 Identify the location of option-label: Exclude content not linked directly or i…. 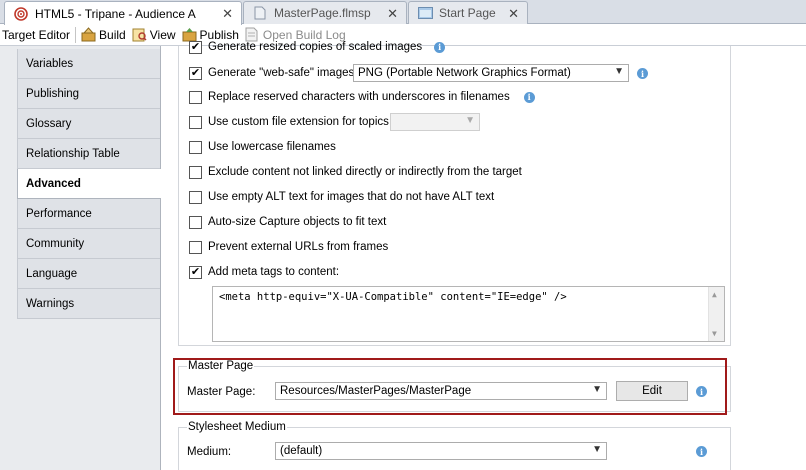
(365, 172).